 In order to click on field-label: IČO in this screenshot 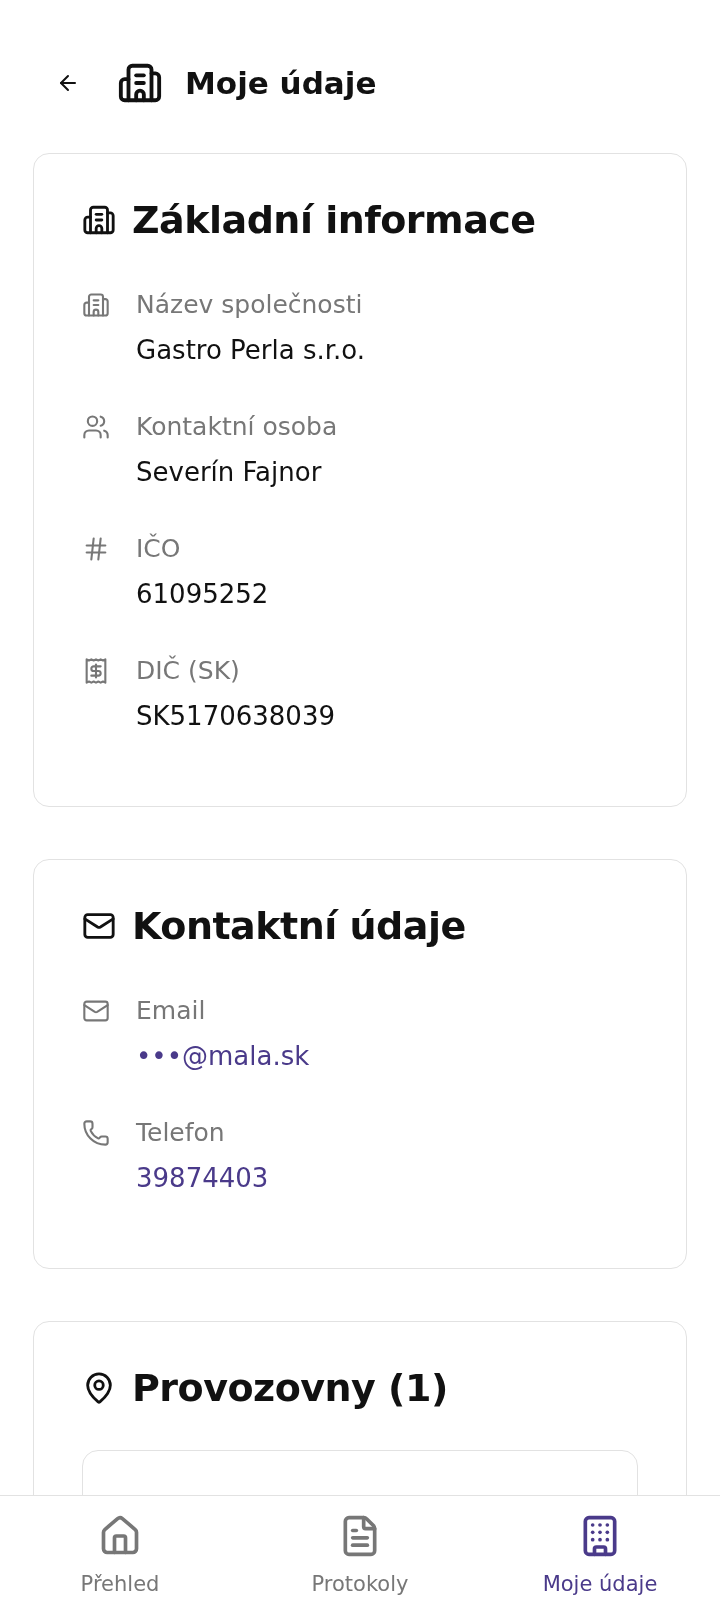, I will do `click(159, 548)`.